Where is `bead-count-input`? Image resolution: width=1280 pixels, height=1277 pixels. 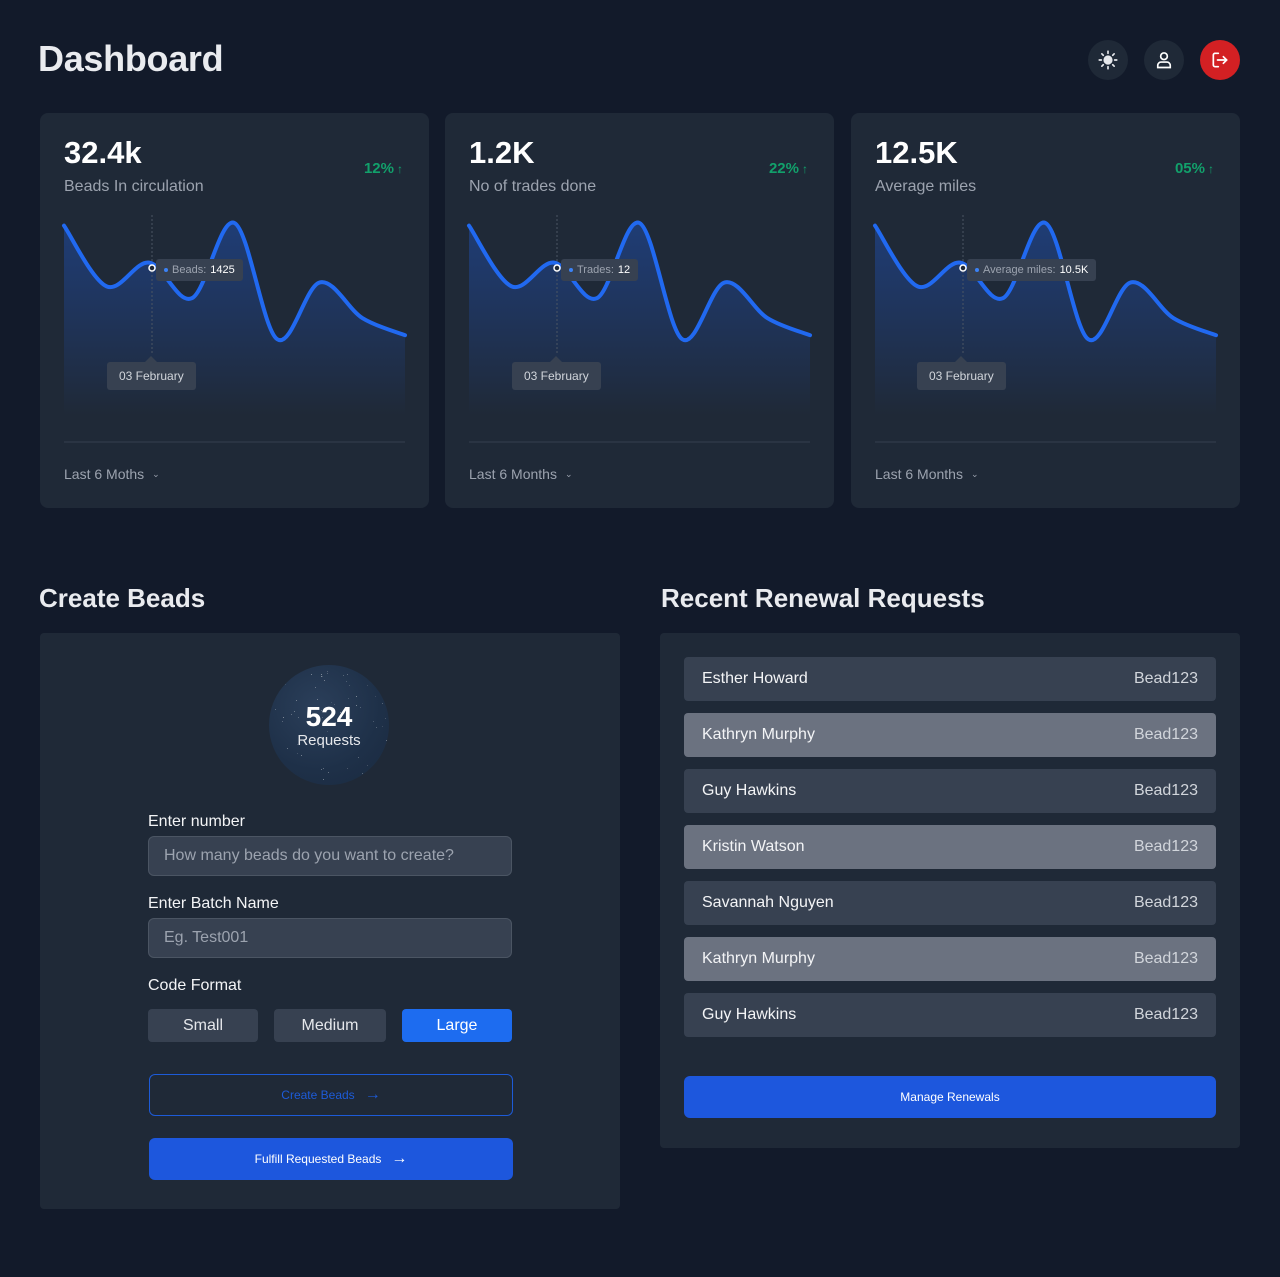
bead-count-input is located at coordinates (330, 856).